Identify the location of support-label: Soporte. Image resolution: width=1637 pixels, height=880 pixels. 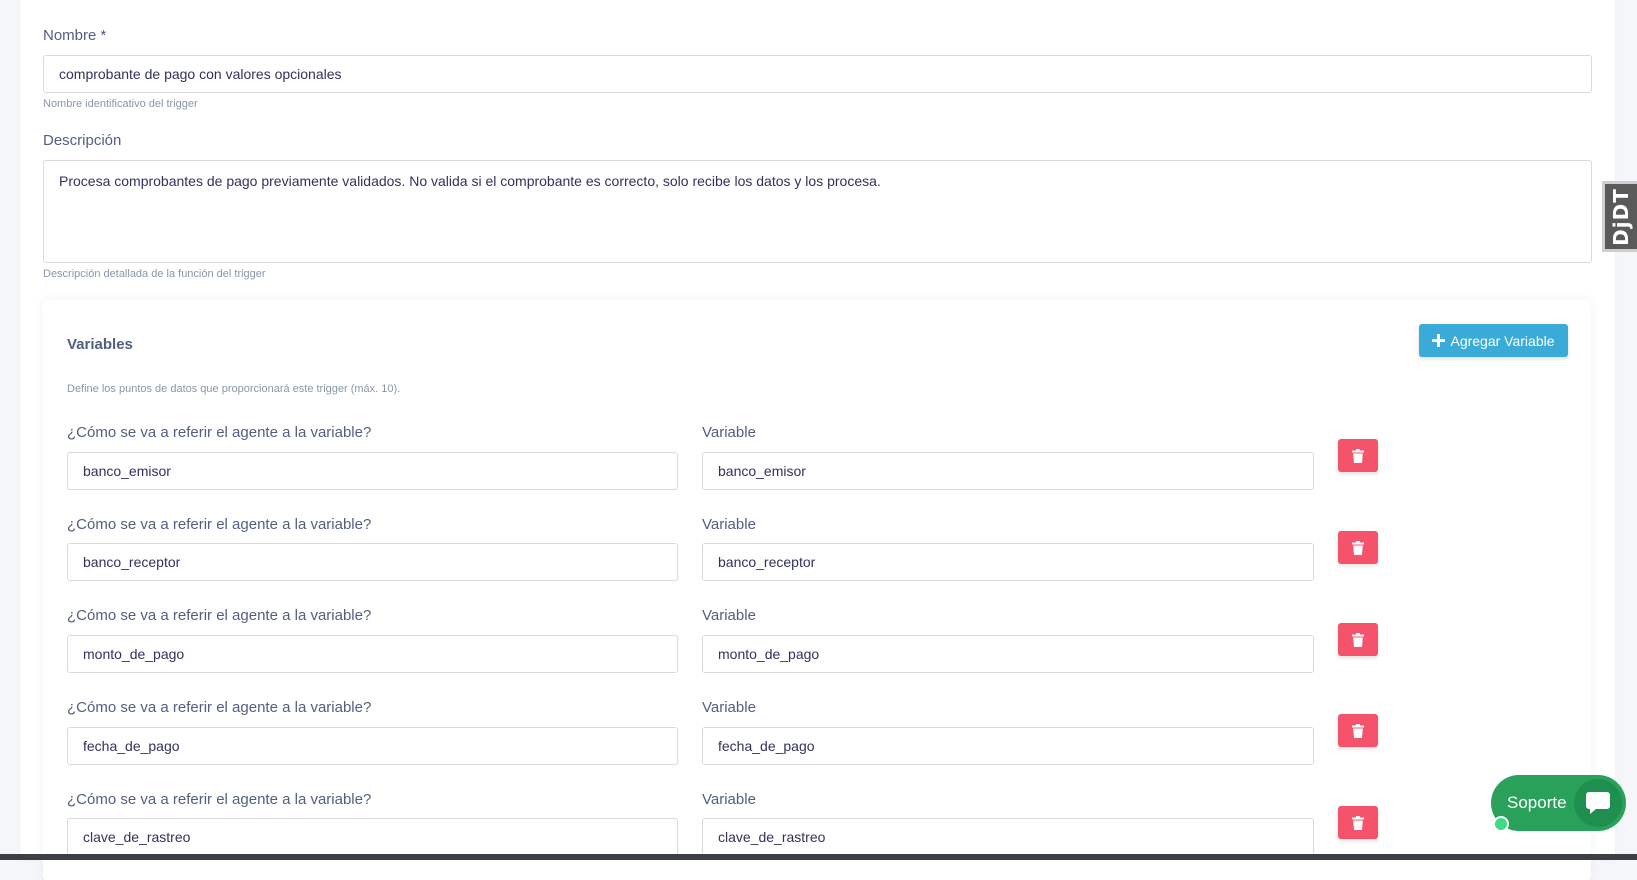
(1537, 802).